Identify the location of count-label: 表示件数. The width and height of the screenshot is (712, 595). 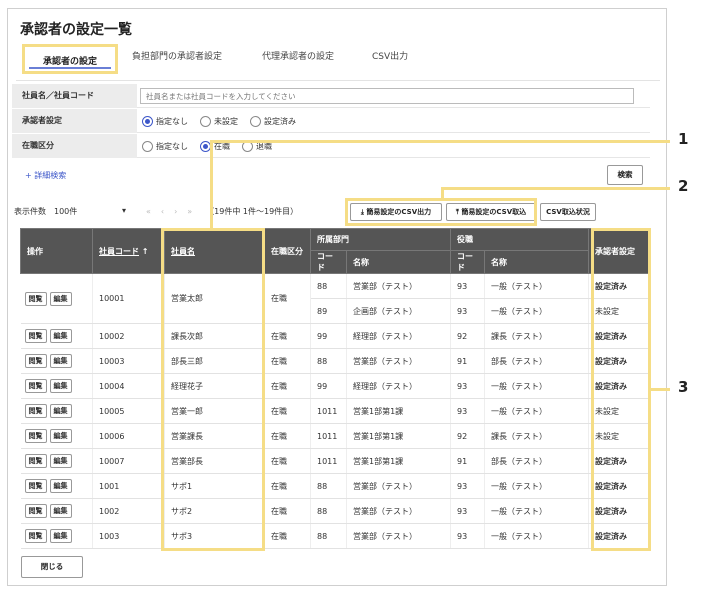
(30, 211).